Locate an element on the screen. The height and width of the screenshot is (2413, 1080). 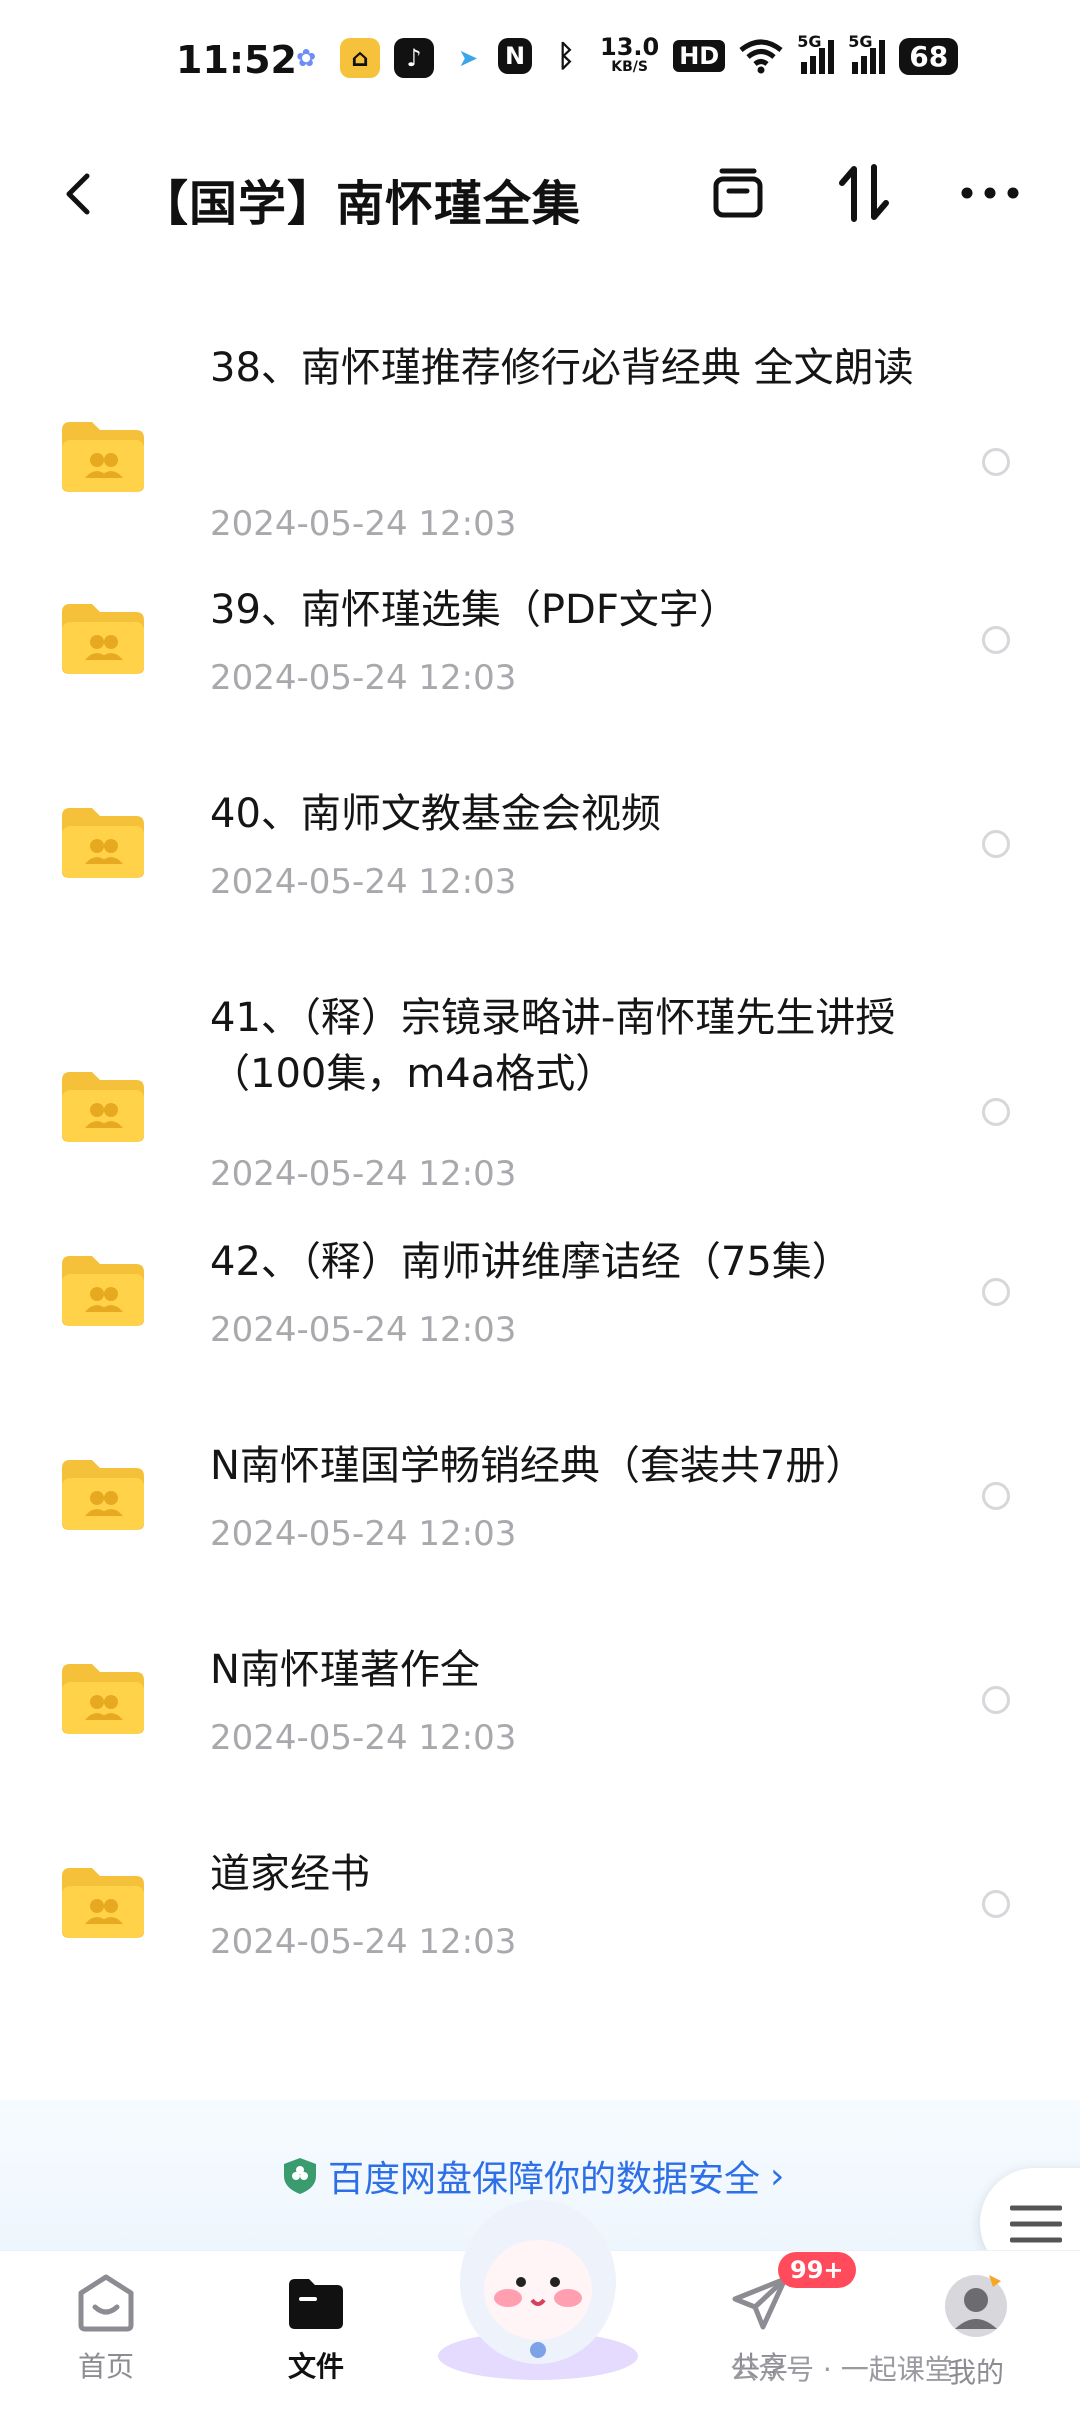
file-name: N南怀瑾著作全 is located at coordinates (345, 1670).